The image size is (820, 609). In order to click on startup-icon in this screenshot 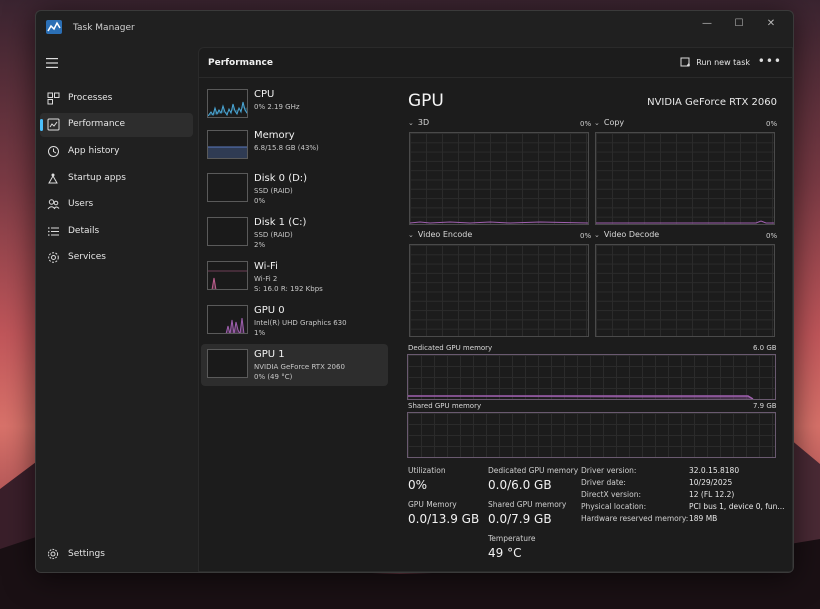, I will do `click(53, 178)`.